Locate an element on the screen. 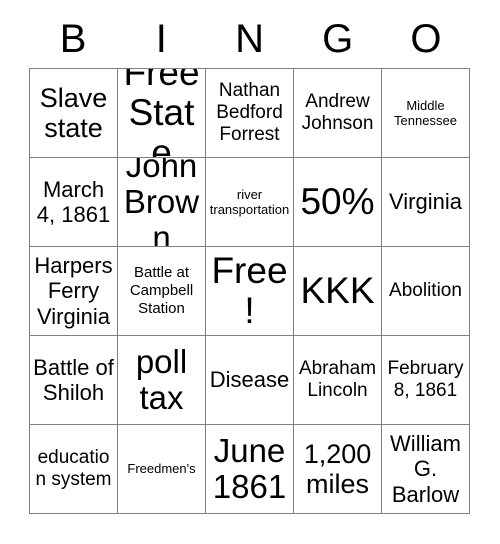 Image resolution: width=500 pixels, height=544 pixels. bingo-header-letter-g: G is located at coordinates (338, 39).